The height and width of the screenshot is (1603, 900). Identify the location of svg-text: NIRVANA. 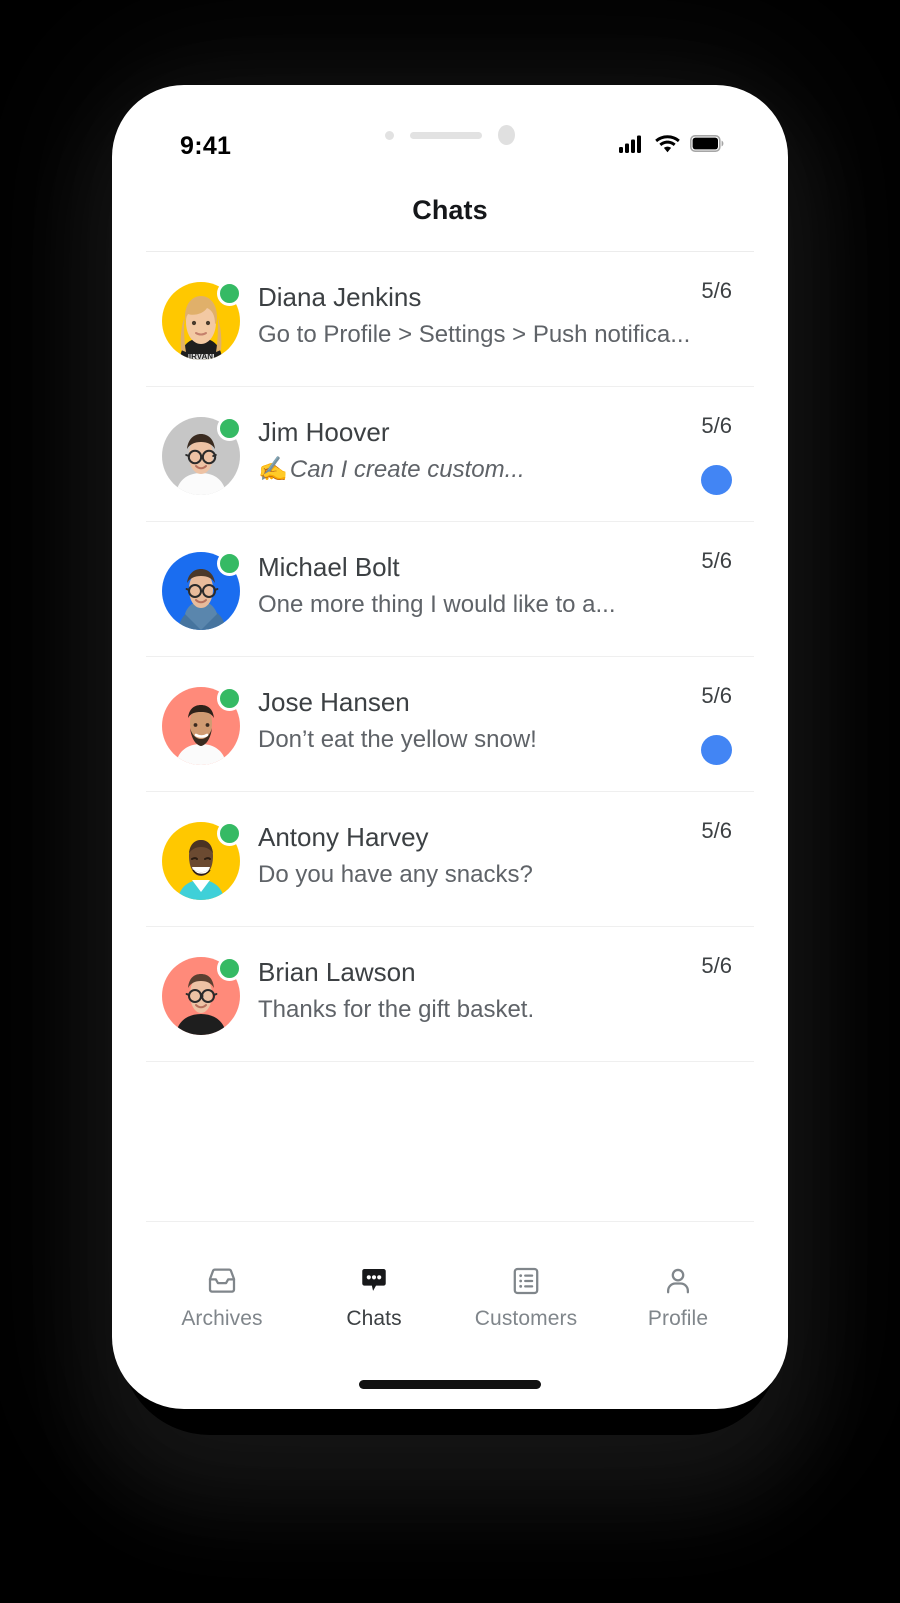
(201, 356).